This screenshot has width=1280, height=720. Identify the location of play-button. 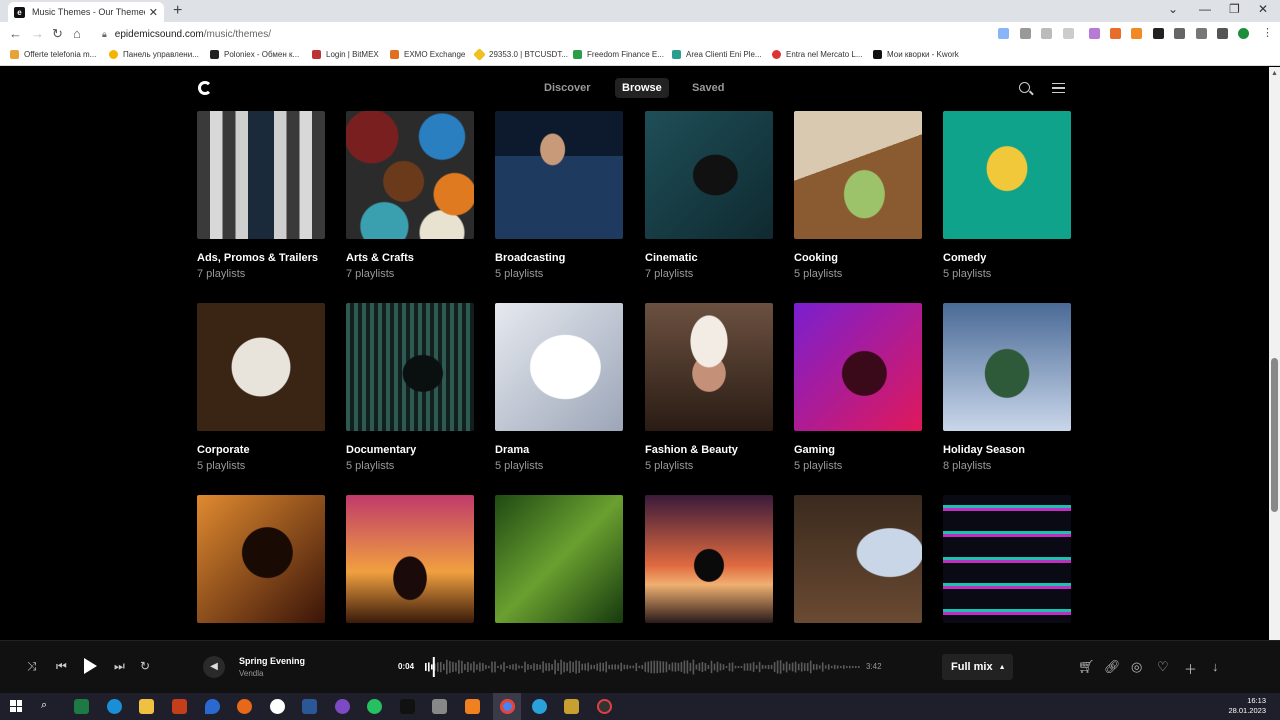
(90, 666).